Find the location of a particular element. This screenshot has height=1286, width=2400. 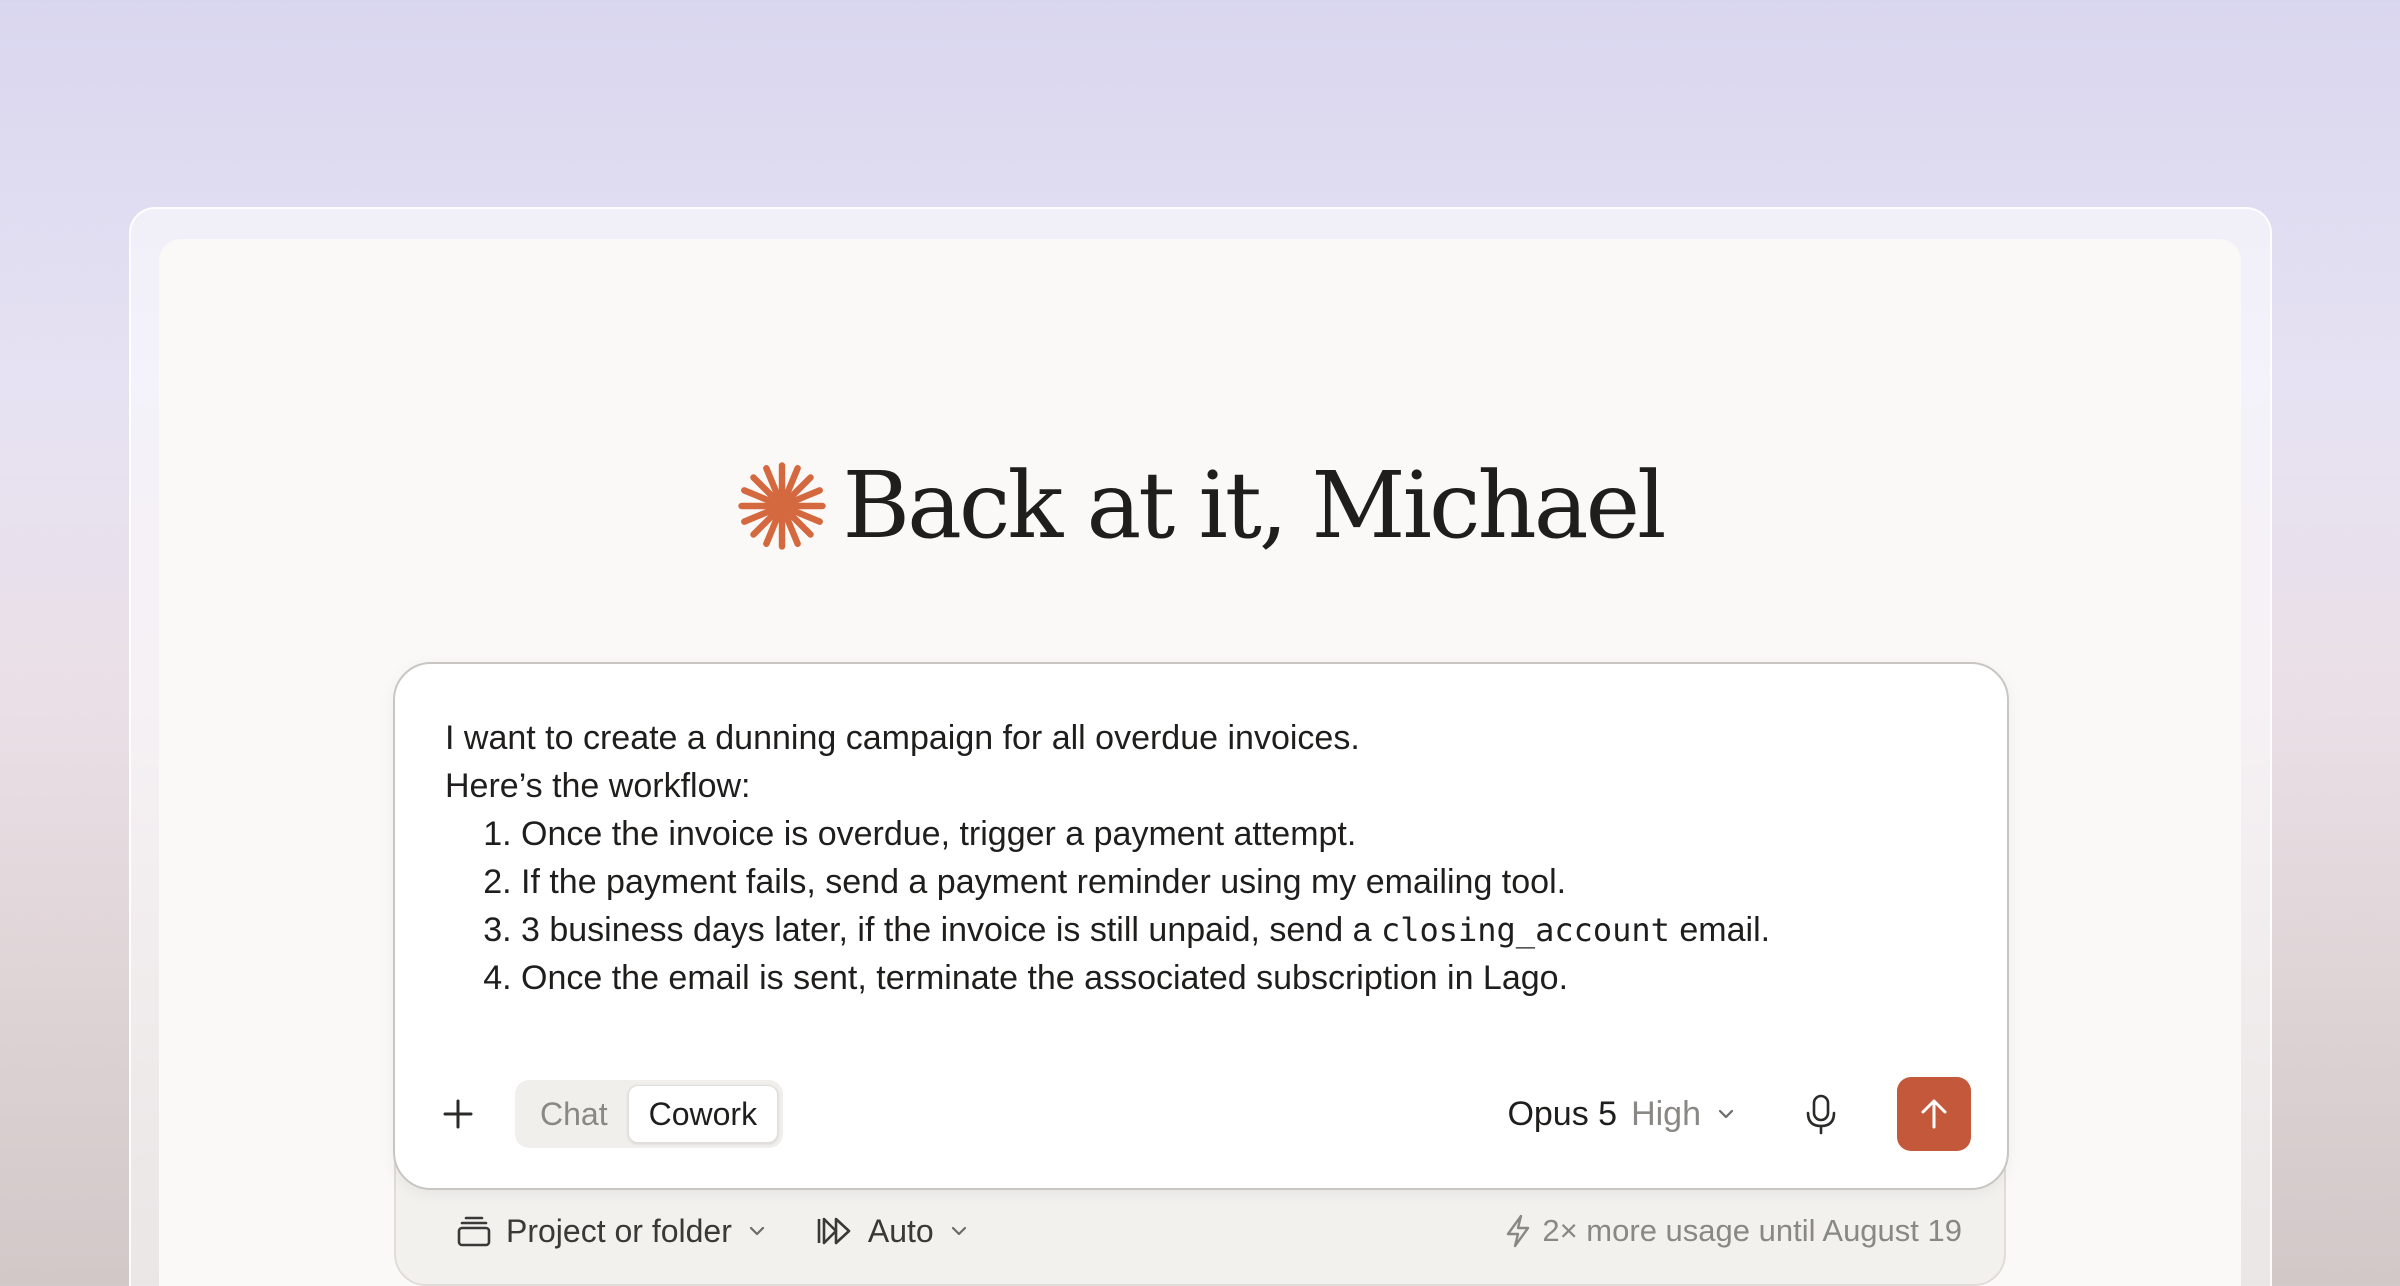

project-folder-label: Project or folder is located at coordinates (619, 1230).